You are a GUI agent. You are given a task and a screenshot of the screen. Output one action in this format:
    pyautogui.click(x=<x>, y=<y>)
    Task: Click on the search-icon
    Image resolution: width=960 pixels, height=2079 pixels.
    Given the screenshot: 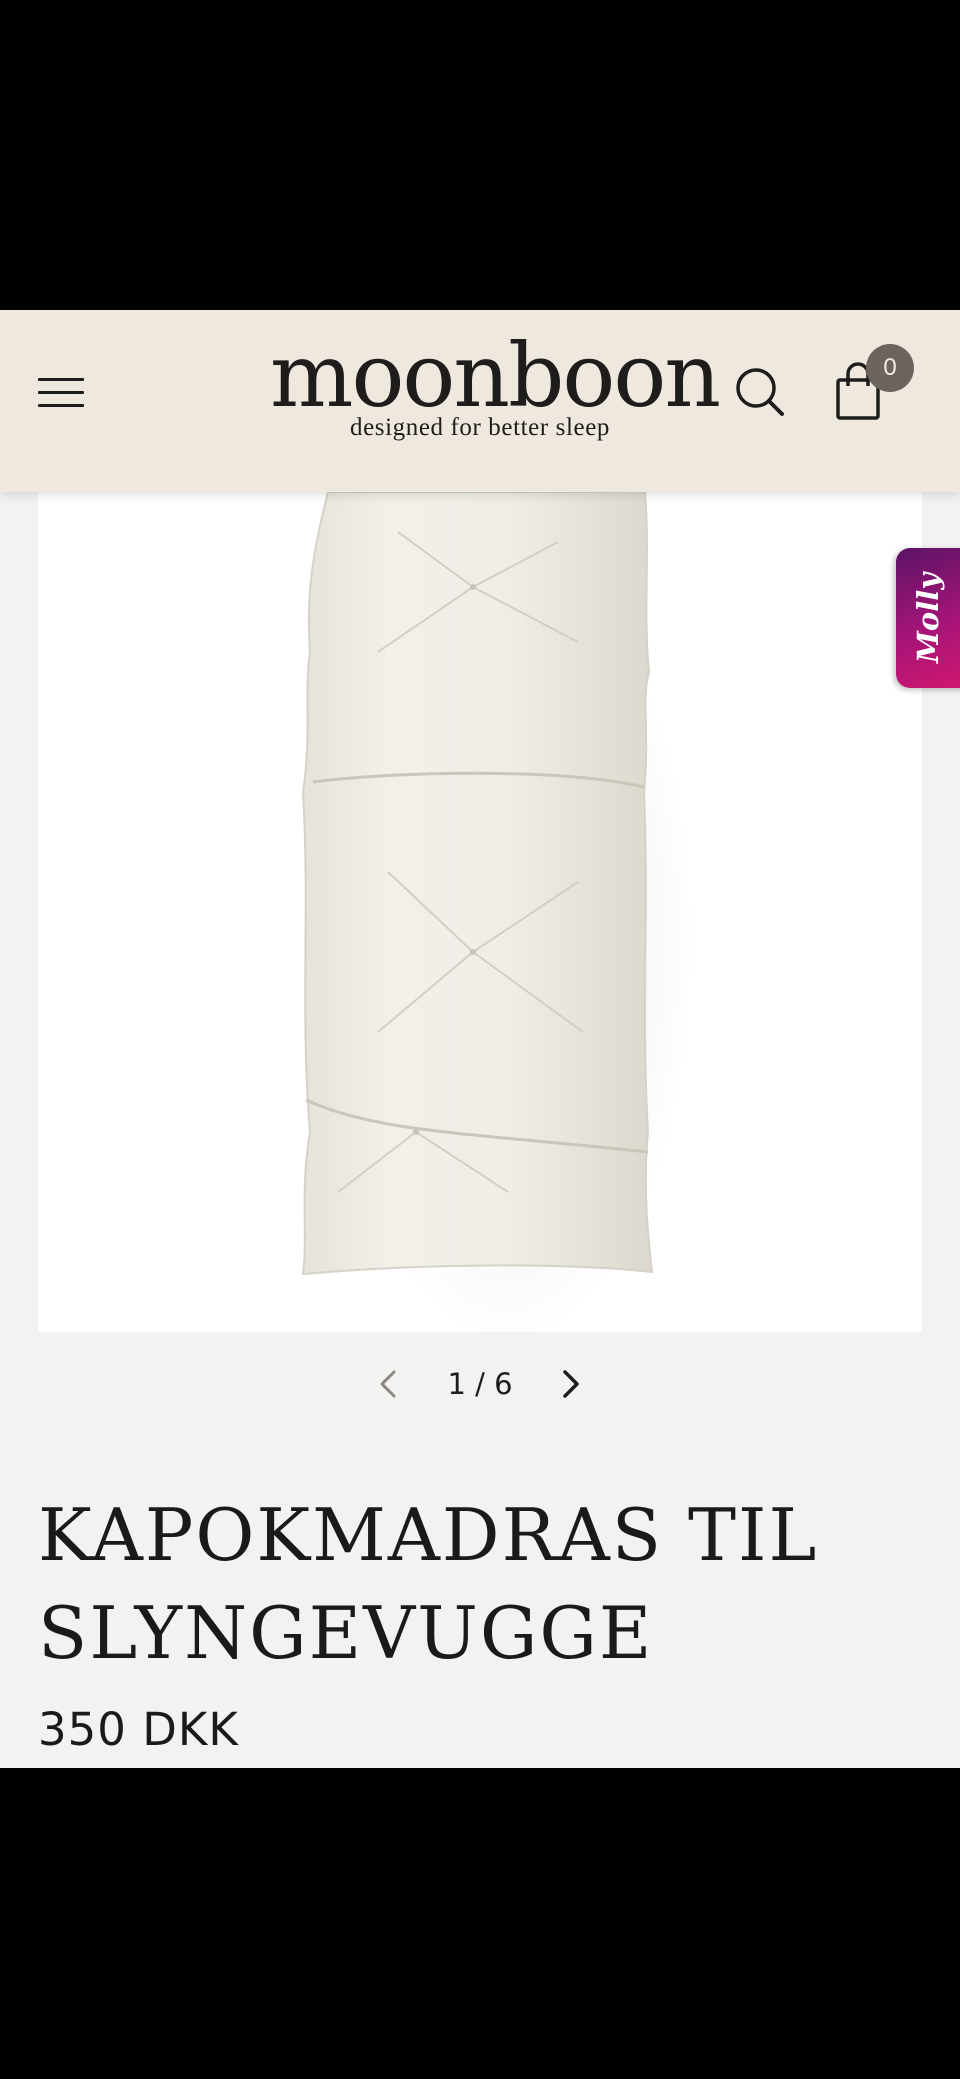 What is the action you would take?
    pyautogui.click(x=760, y=392)
    